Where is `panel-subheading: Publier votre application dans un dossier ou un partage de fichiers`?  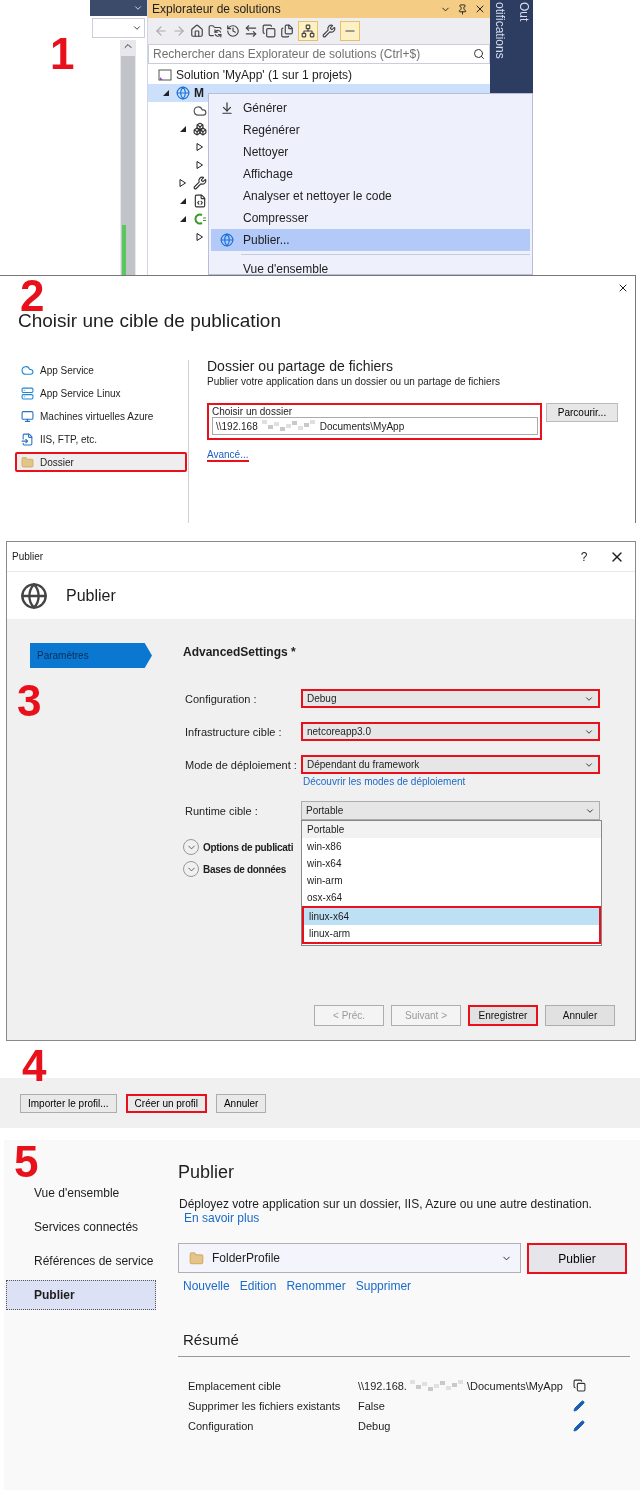
panel-subheading: Publier votre application dans un dossier ou un partage de fichiers is located at coordinates (354, 381).